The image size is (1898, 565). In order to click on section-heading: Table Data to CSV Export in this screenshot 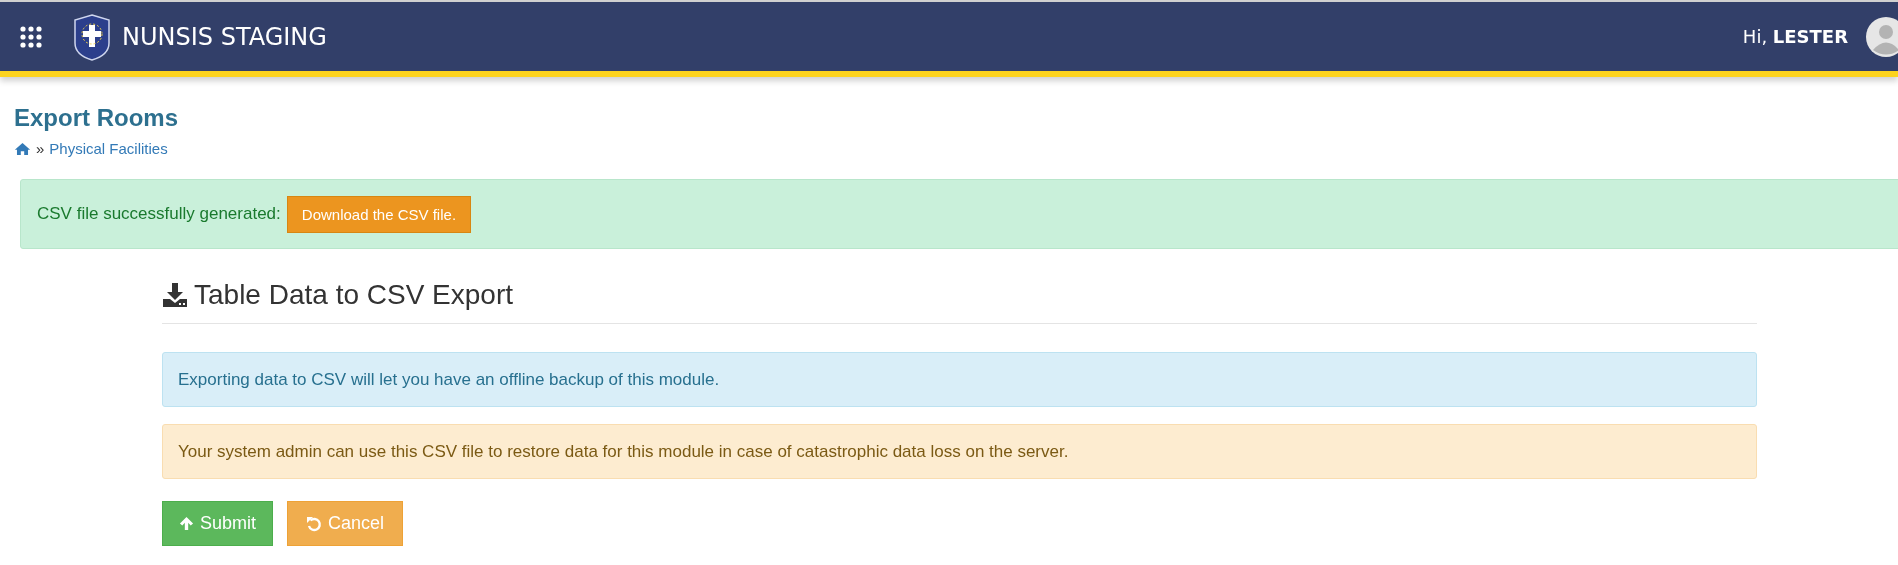, I will do `click(354, 295)`.